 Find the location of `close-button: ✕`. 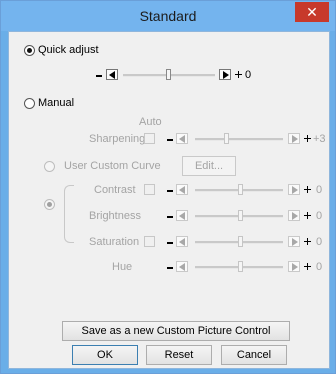

close-button: ✕ is located at coordinates (312, 12).